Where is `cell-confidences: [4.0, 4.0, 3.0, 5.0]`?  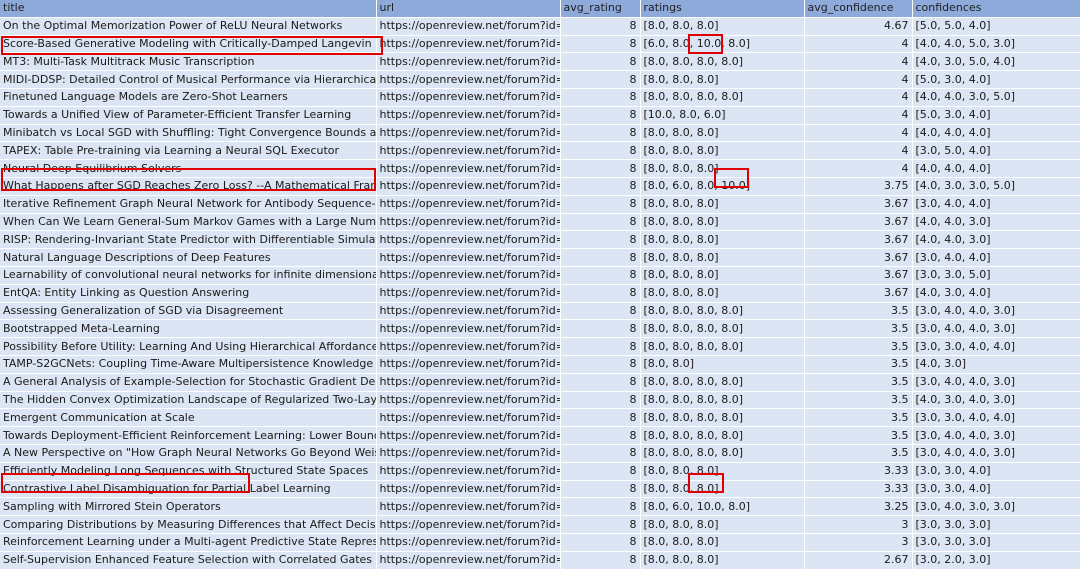
cell-confidences: [4.0, 4.0, 3.0, 5.0] is located at coordinates (996, 97).